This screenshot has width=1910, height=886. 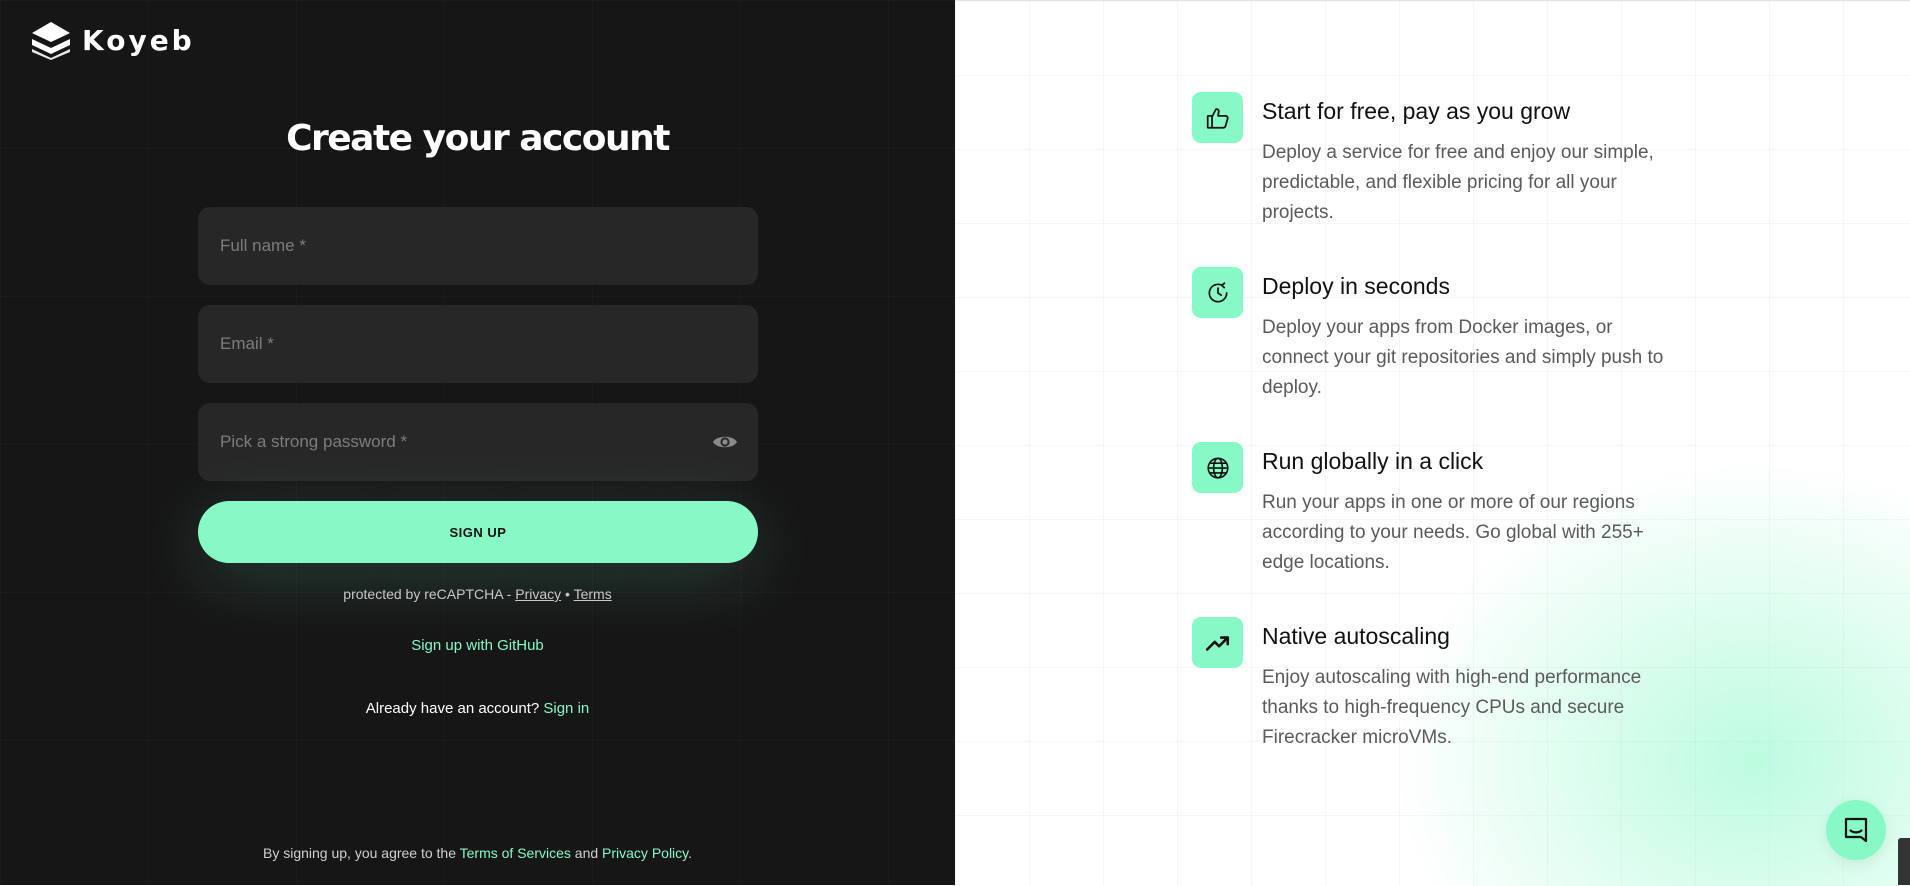 I want to click on github-signup-link: Sign up with GitHub, so click(x=477, y=645).